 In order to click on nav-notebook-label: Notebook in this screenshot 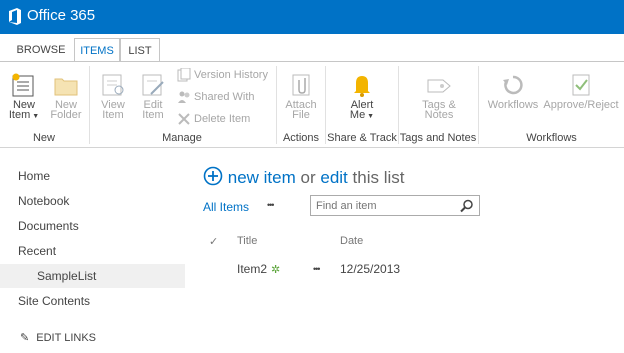, I will do `click(44, 201)`.